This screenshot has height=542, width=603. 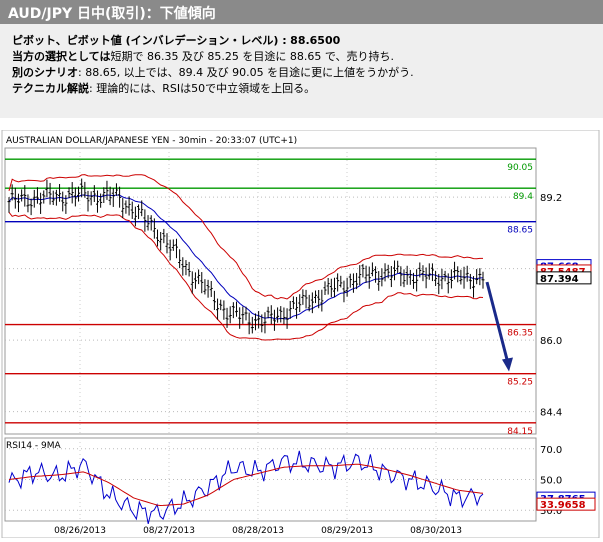 What do you see at coordinates (520, 383) in the screenshot?
I see `level-label: 85.25` at bounding box center [520, 383].